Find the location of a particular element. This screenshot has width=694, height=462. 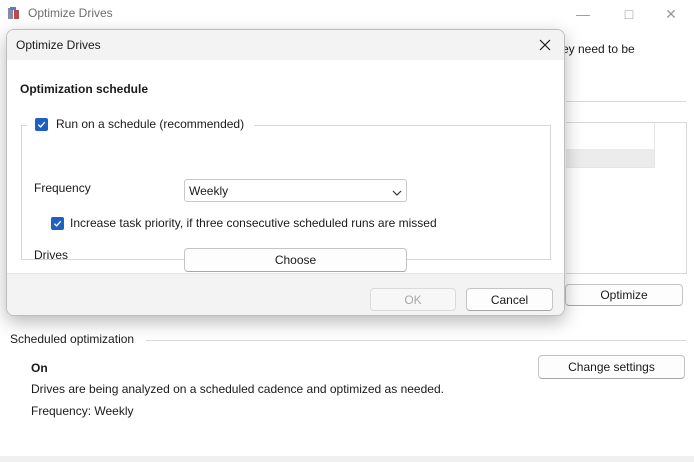

frequency-selected-value: Weekly is located at coordinates (209, 191).